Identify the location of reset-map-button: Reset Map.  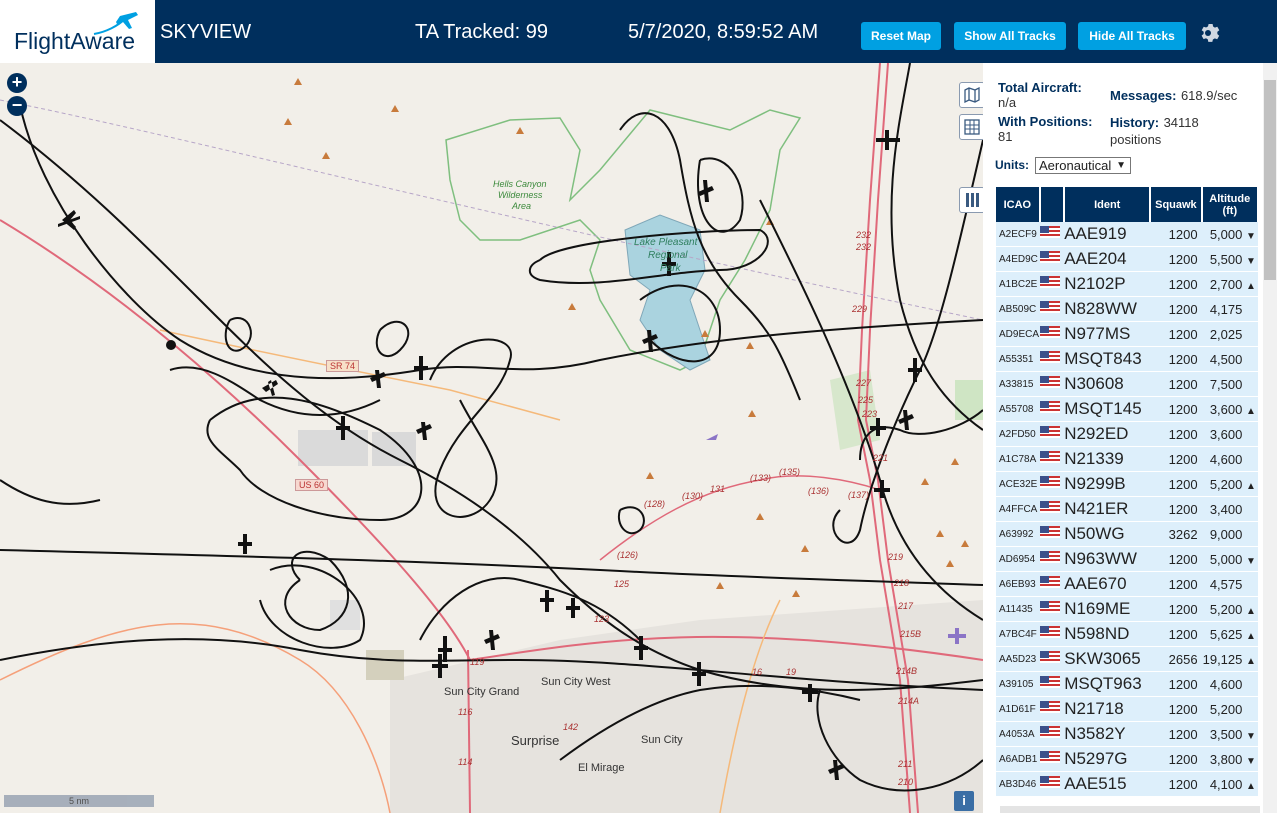
(901, 36).